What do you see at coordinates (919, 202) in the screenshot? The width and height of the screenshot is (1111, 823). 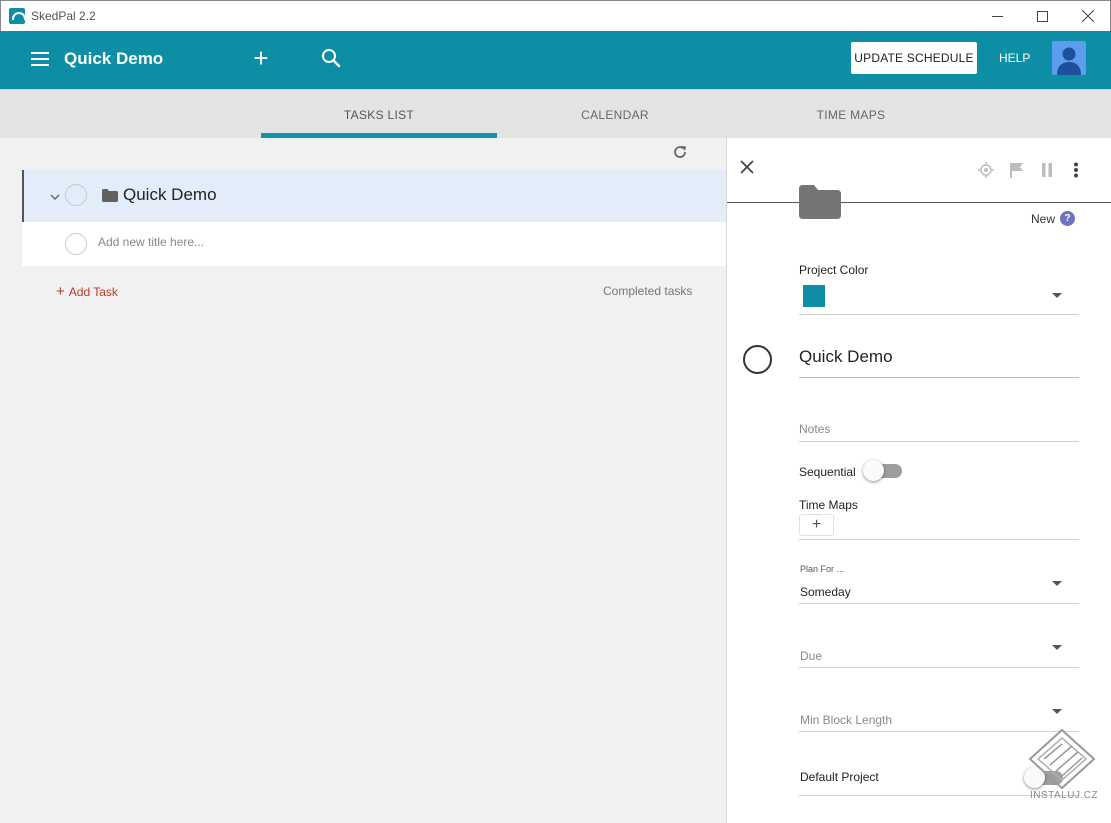 I see `details-divider` at bounding box center [919, 202].